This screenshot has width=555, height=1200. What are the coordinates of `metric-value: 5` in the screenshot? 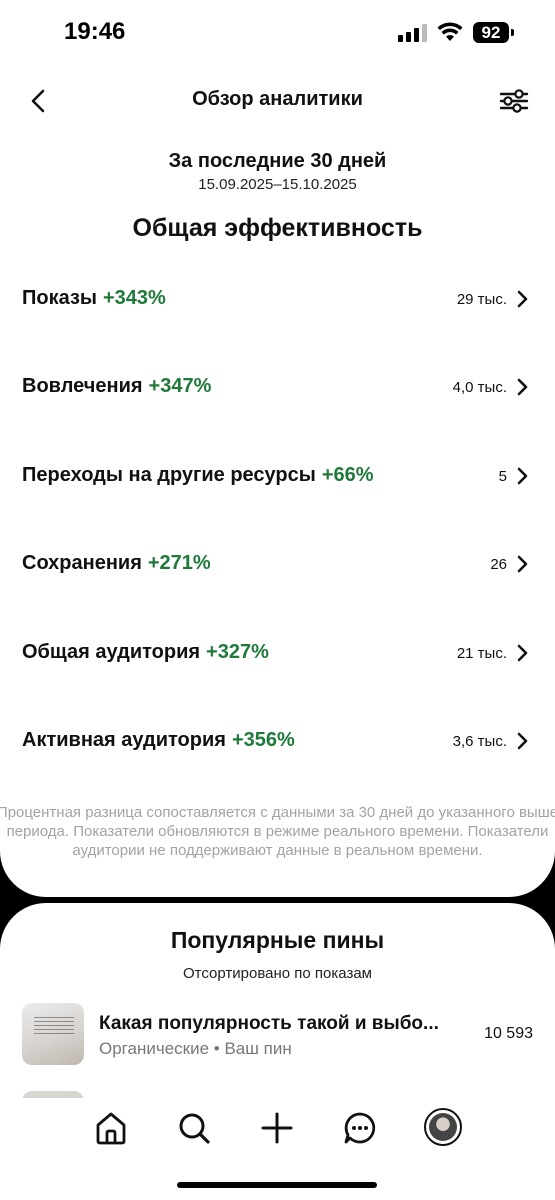 It's located at (502, 476).